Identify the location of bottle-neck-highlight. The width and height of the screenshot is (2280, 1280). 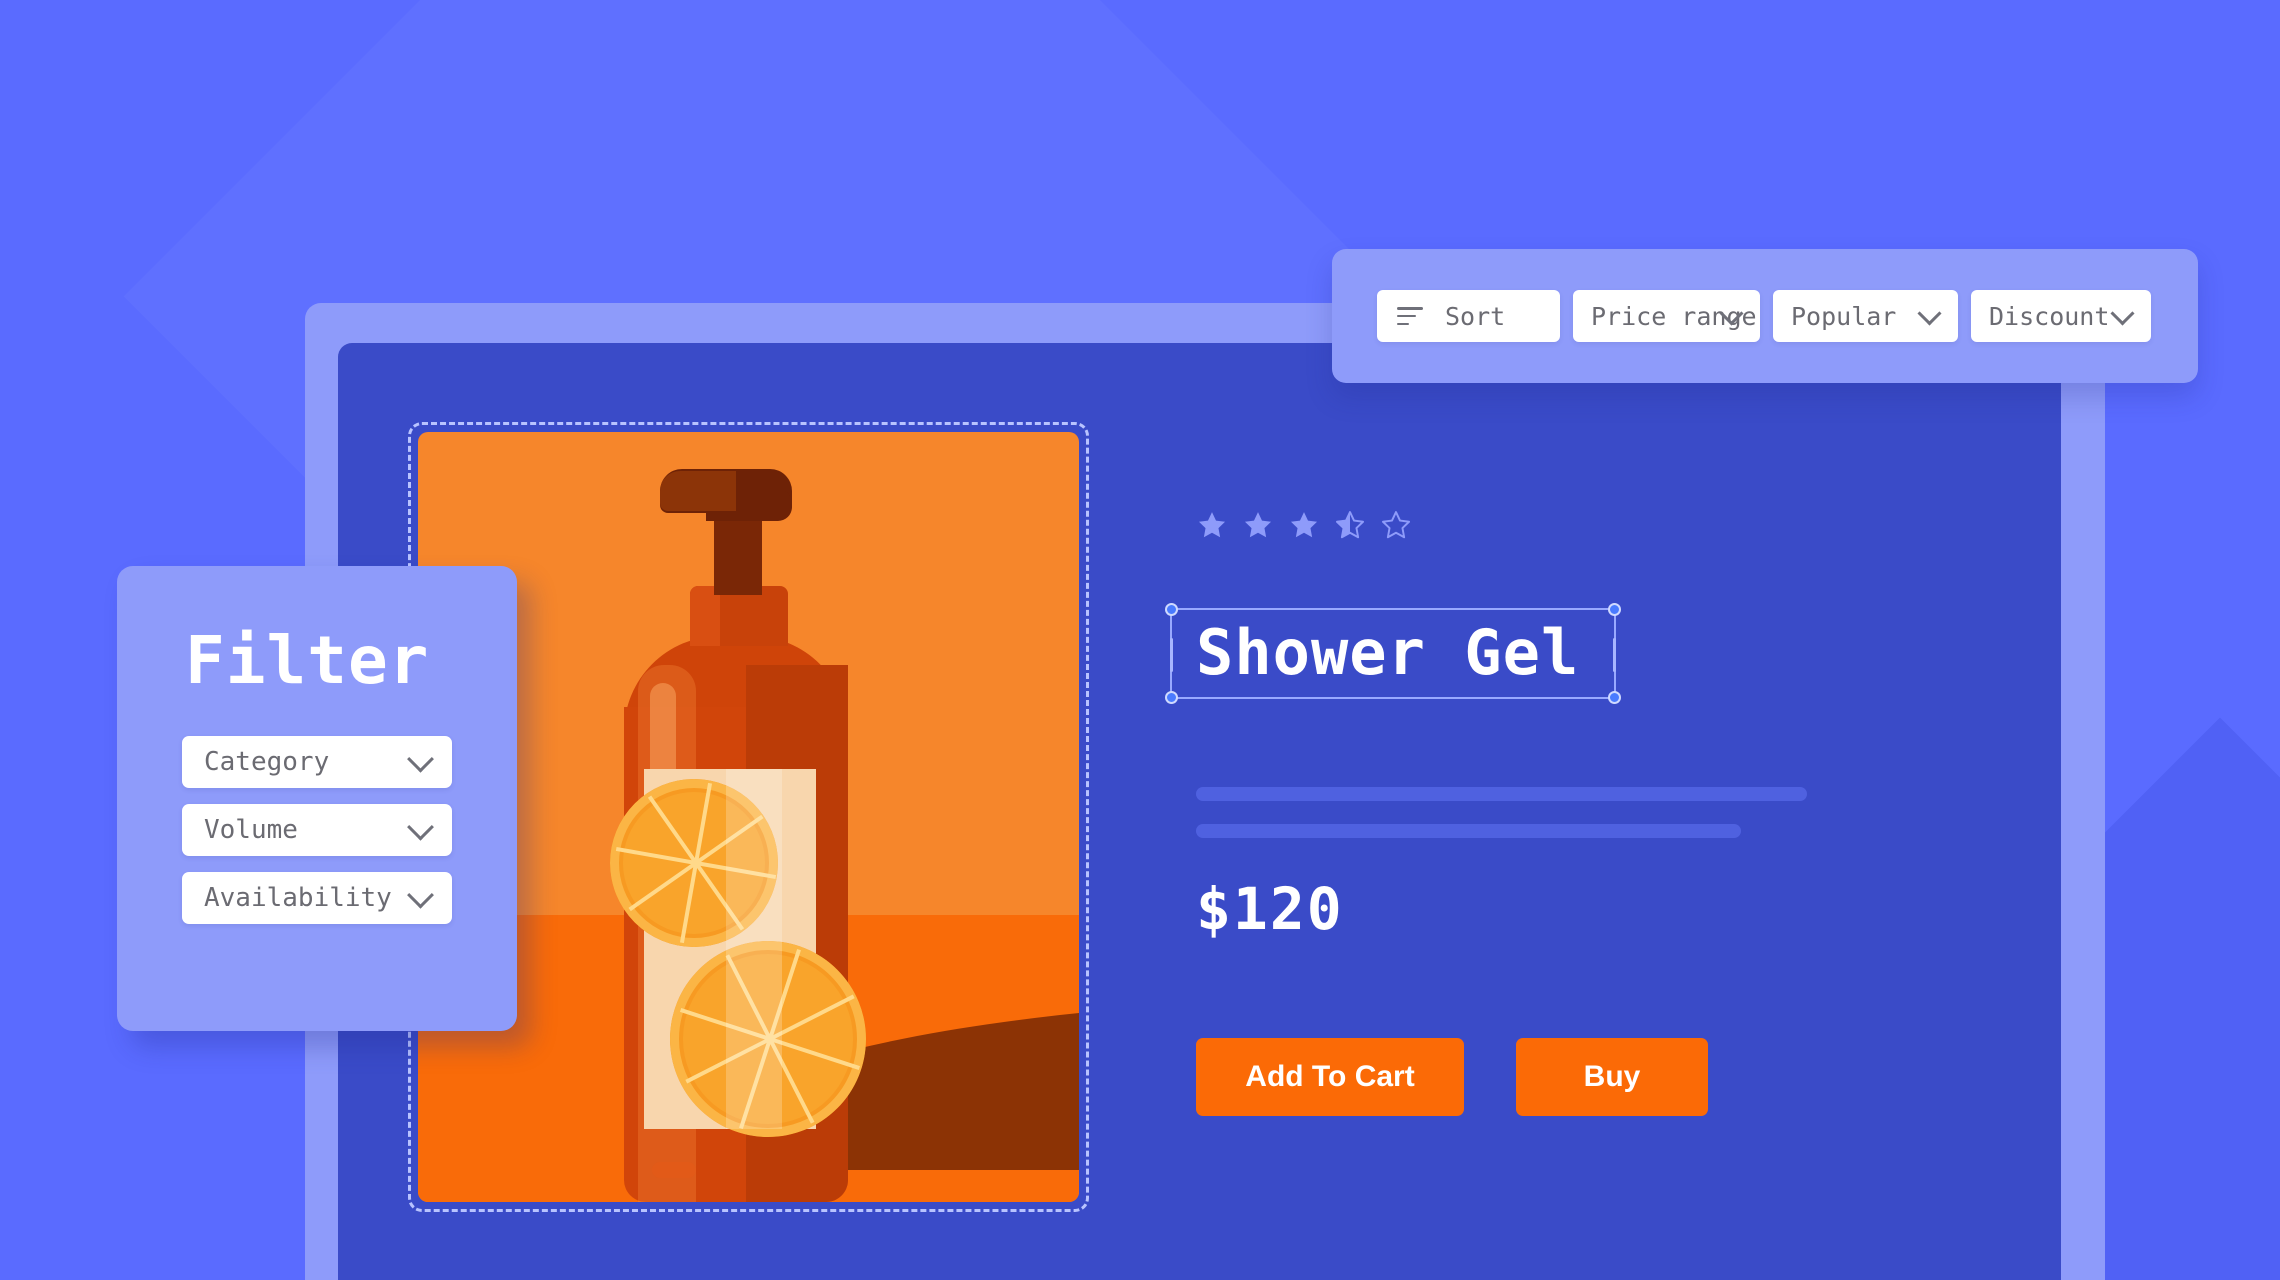
(705, 616).